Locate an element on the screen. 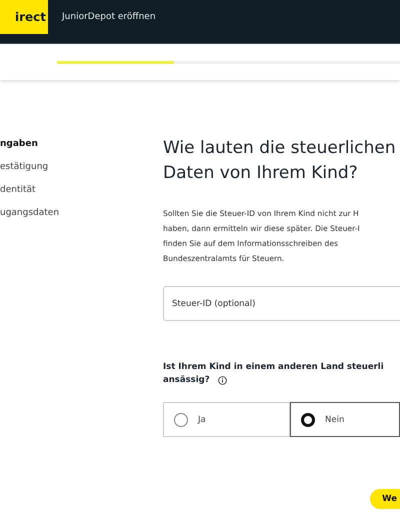 This screenshot has height=516, width=400. radio-option: Nein is located at coordinates (345, 419).